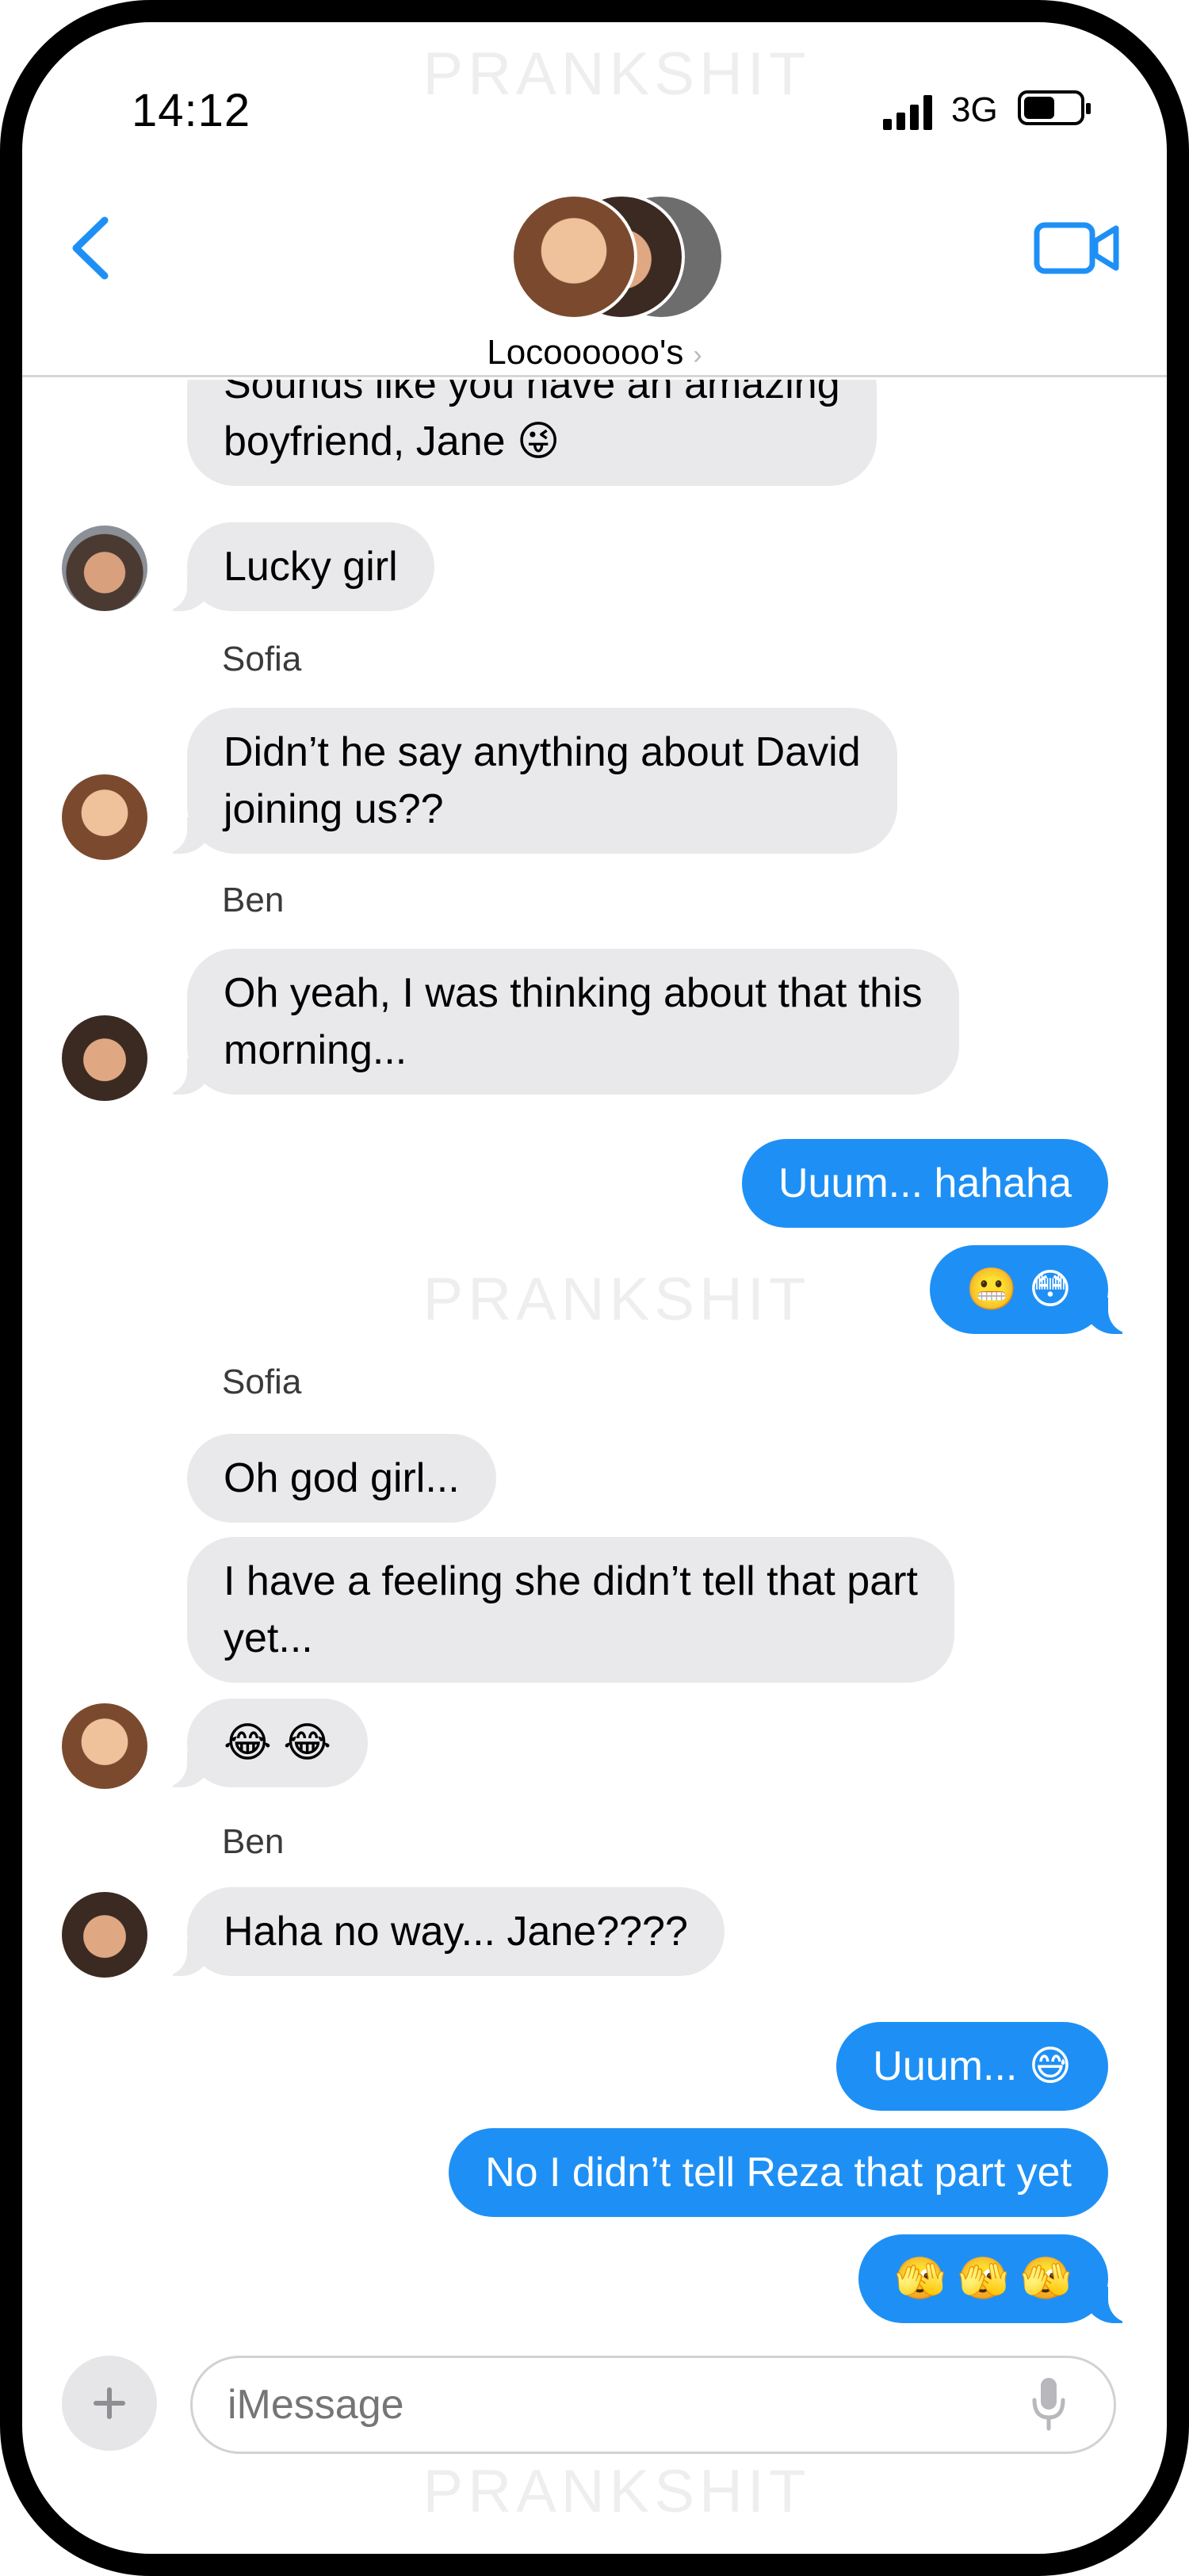 This screenshot has width=1189, height=2576. Describe the element at coordinates (594, 101) in the screenshot. I see `status-bar: 14:12 3G` at that location.